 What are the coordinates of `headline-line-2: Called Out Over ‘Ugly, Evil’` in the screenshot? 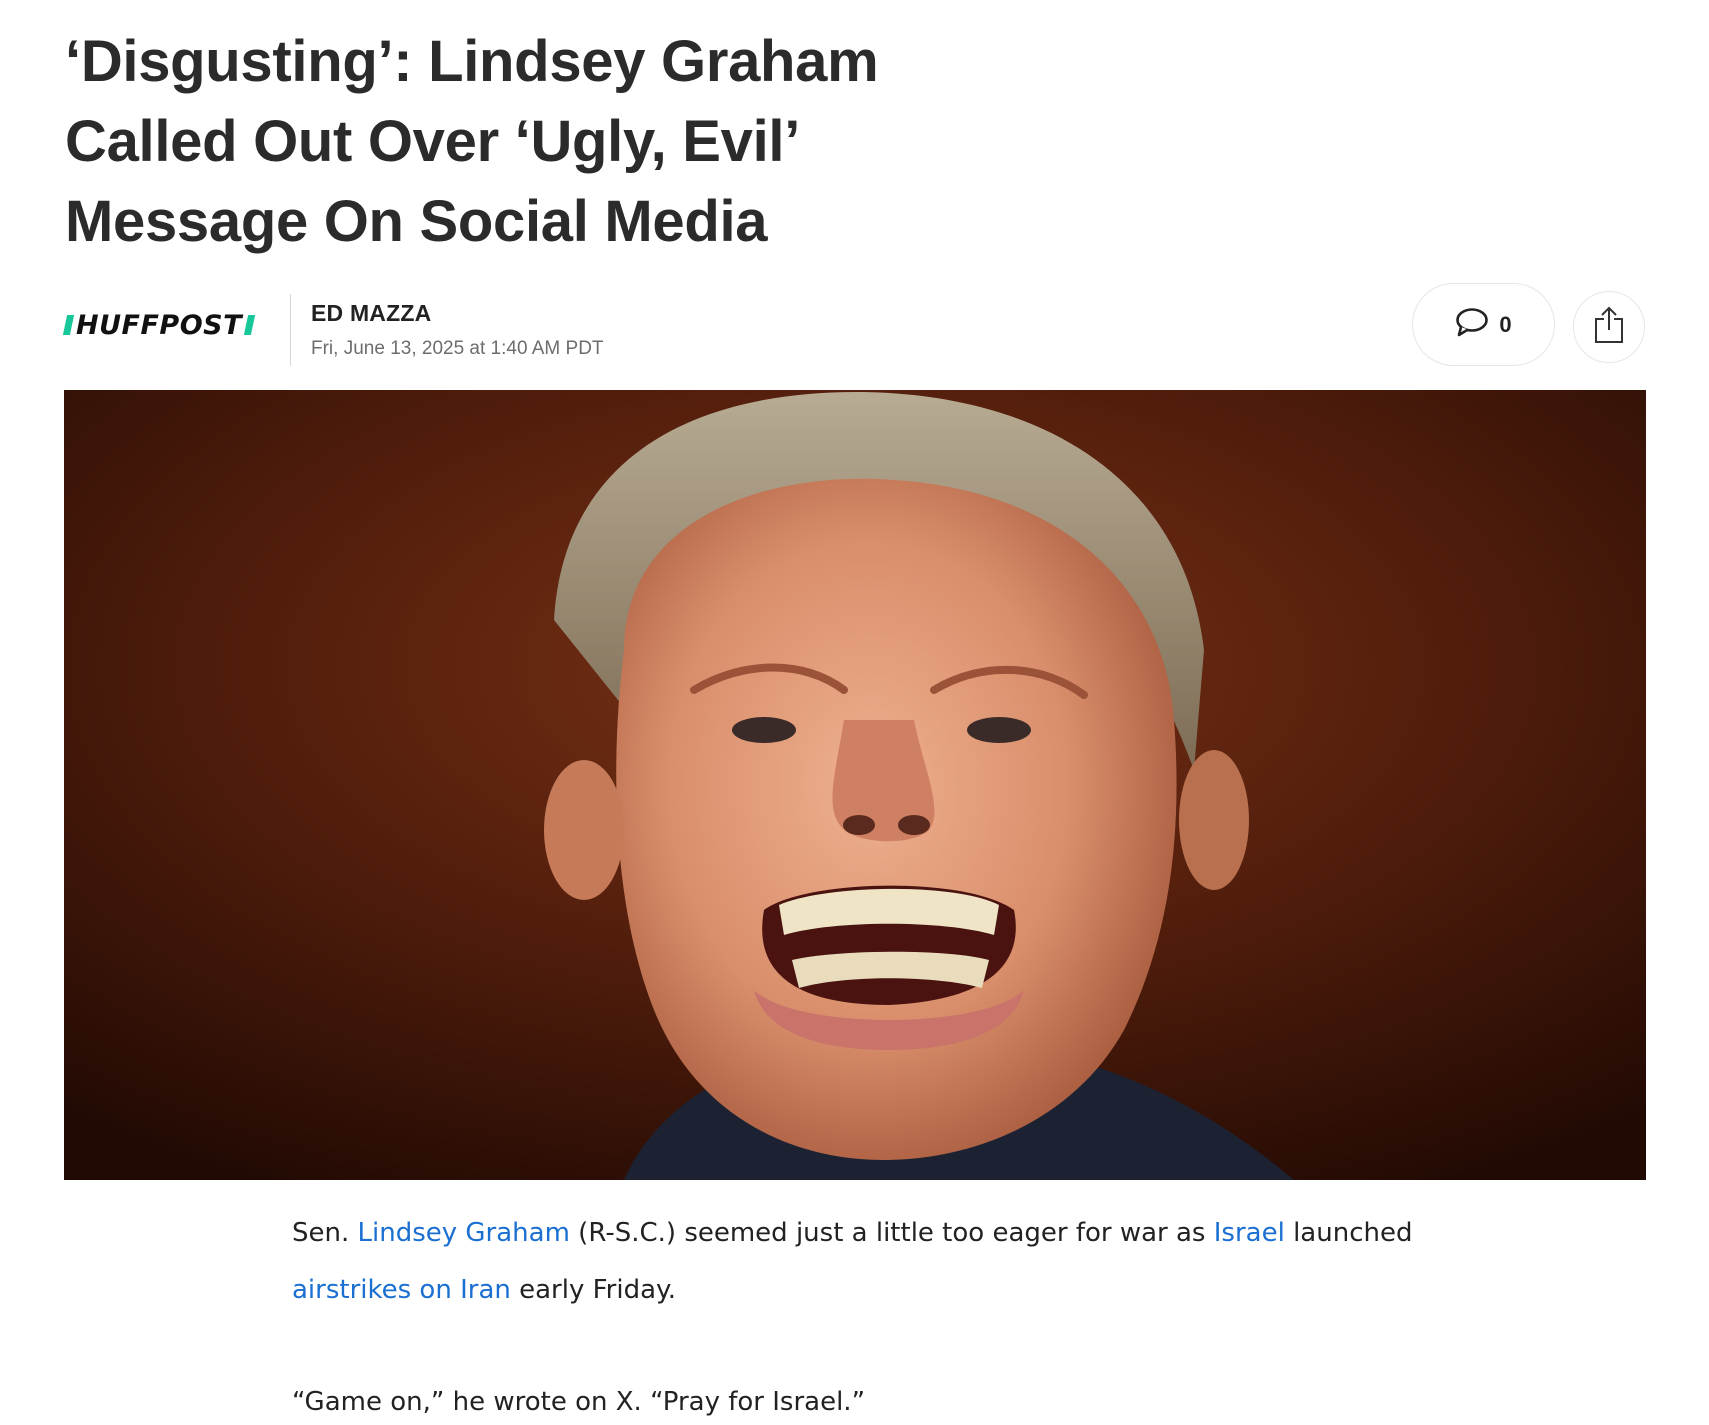 It's located at (433, 141).